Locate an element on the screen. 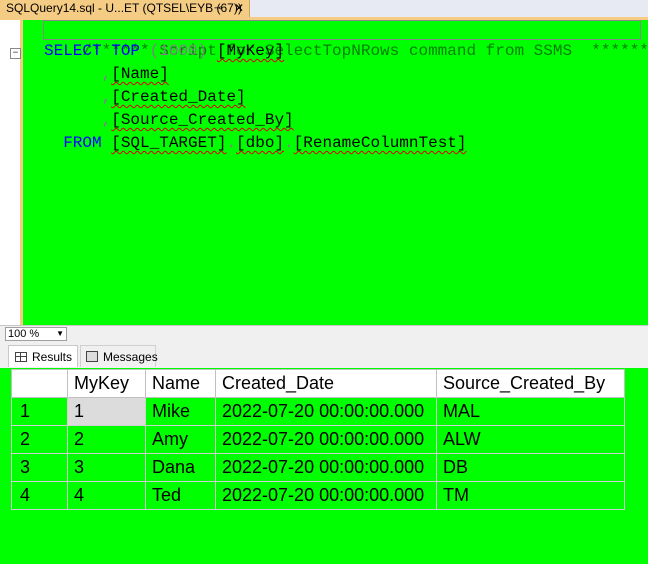 This screenshot has height=564, width=648. code-line-2: SELECT TOP (1000) [MyKey] is located at coordinates (164, 51).